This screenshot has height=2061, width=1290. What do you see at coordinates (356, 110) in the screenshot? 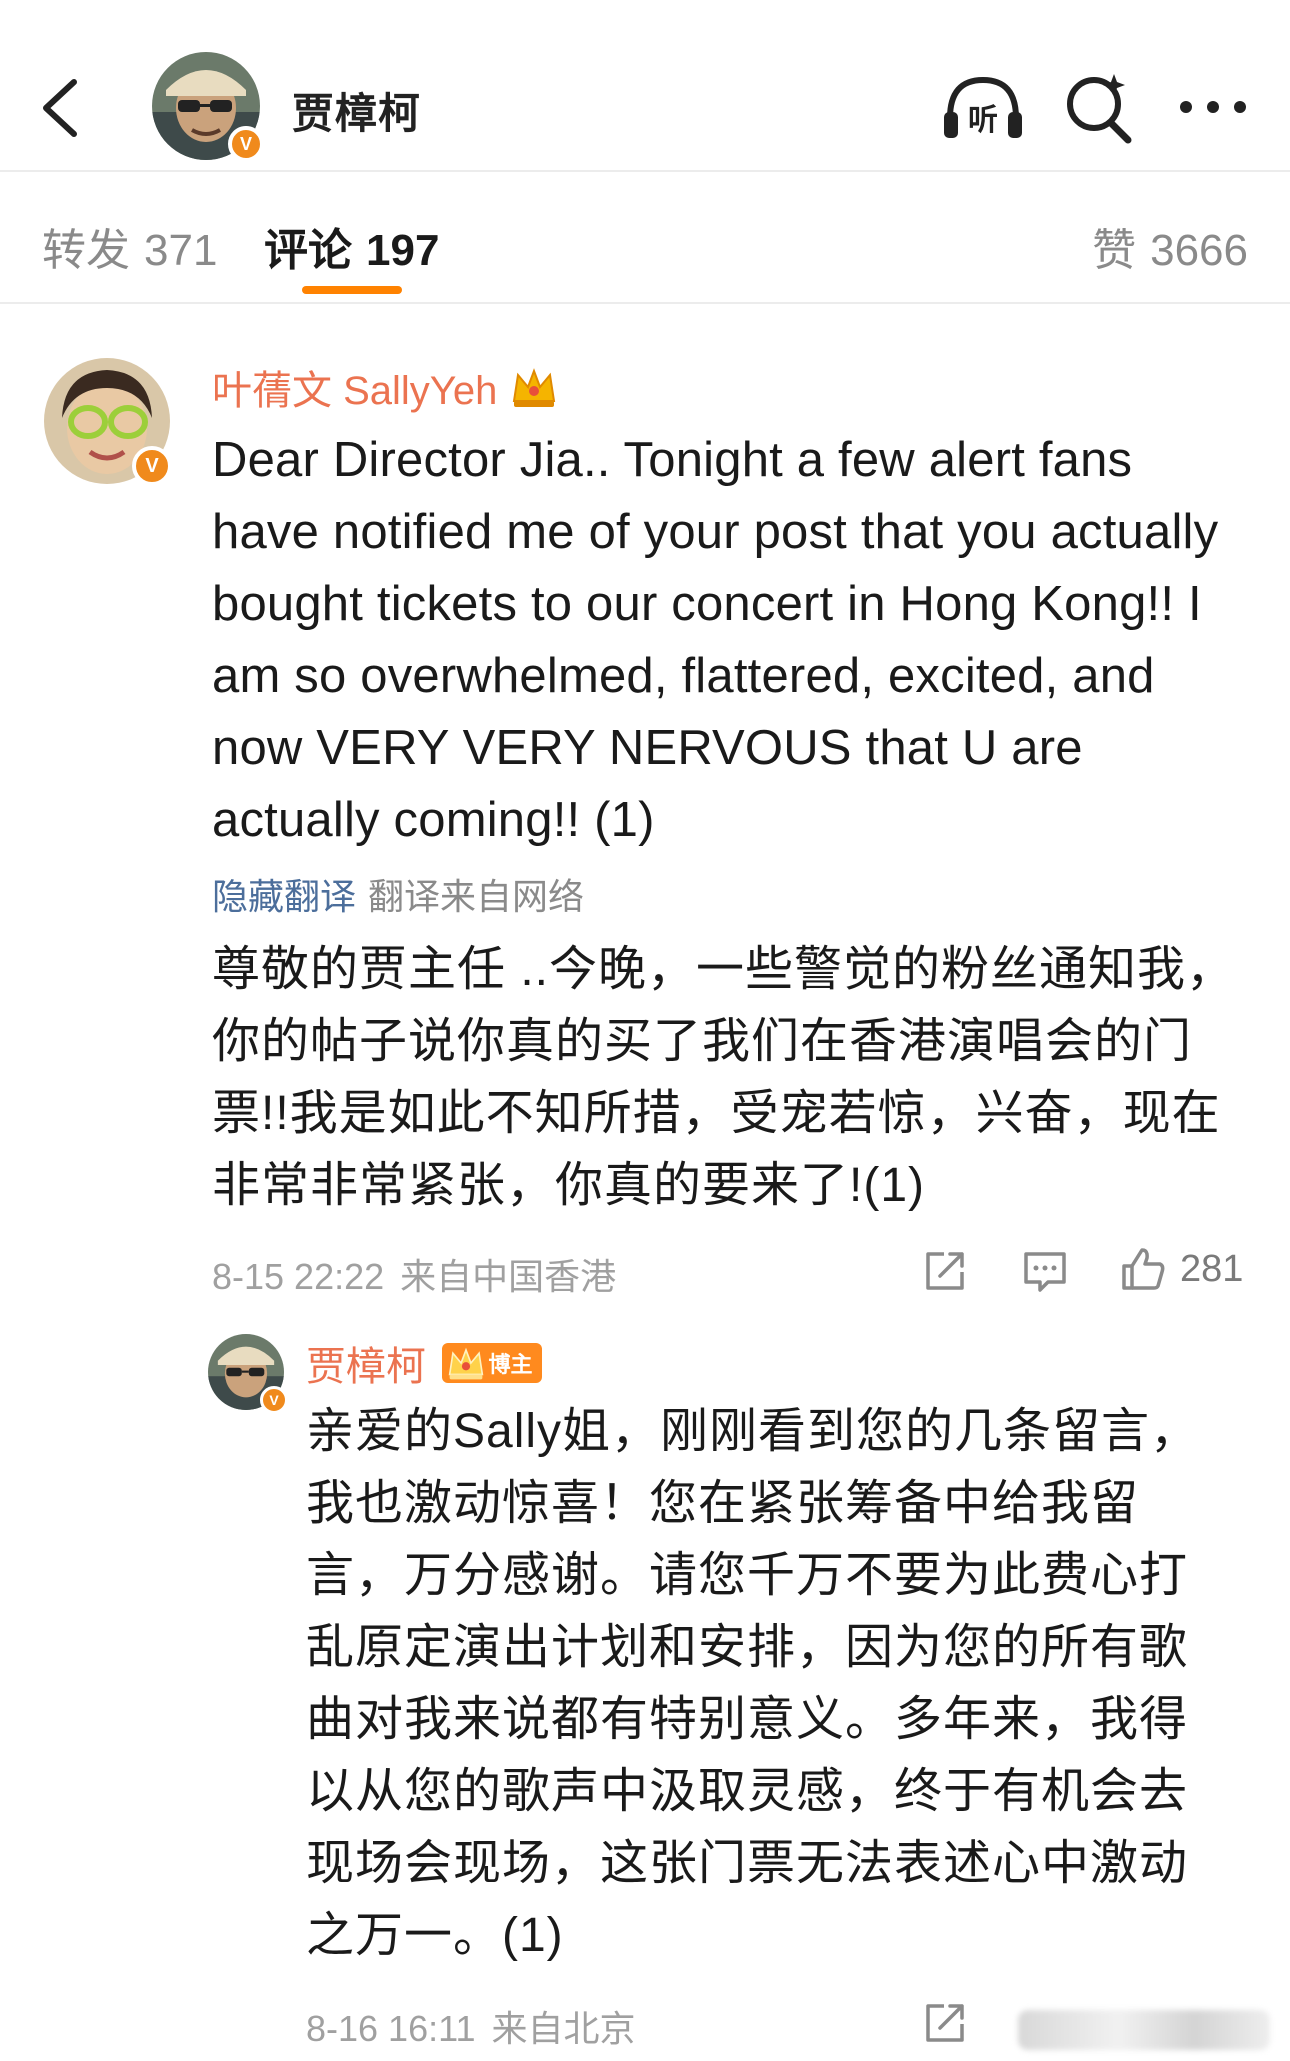
I see `header-username: 贾樟柯` at bounding box center [356, 110].